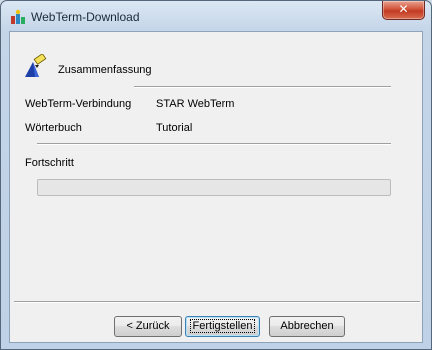 This screenshot has height=350, width=432. I want to click on progress-bar, so click(214, 187).